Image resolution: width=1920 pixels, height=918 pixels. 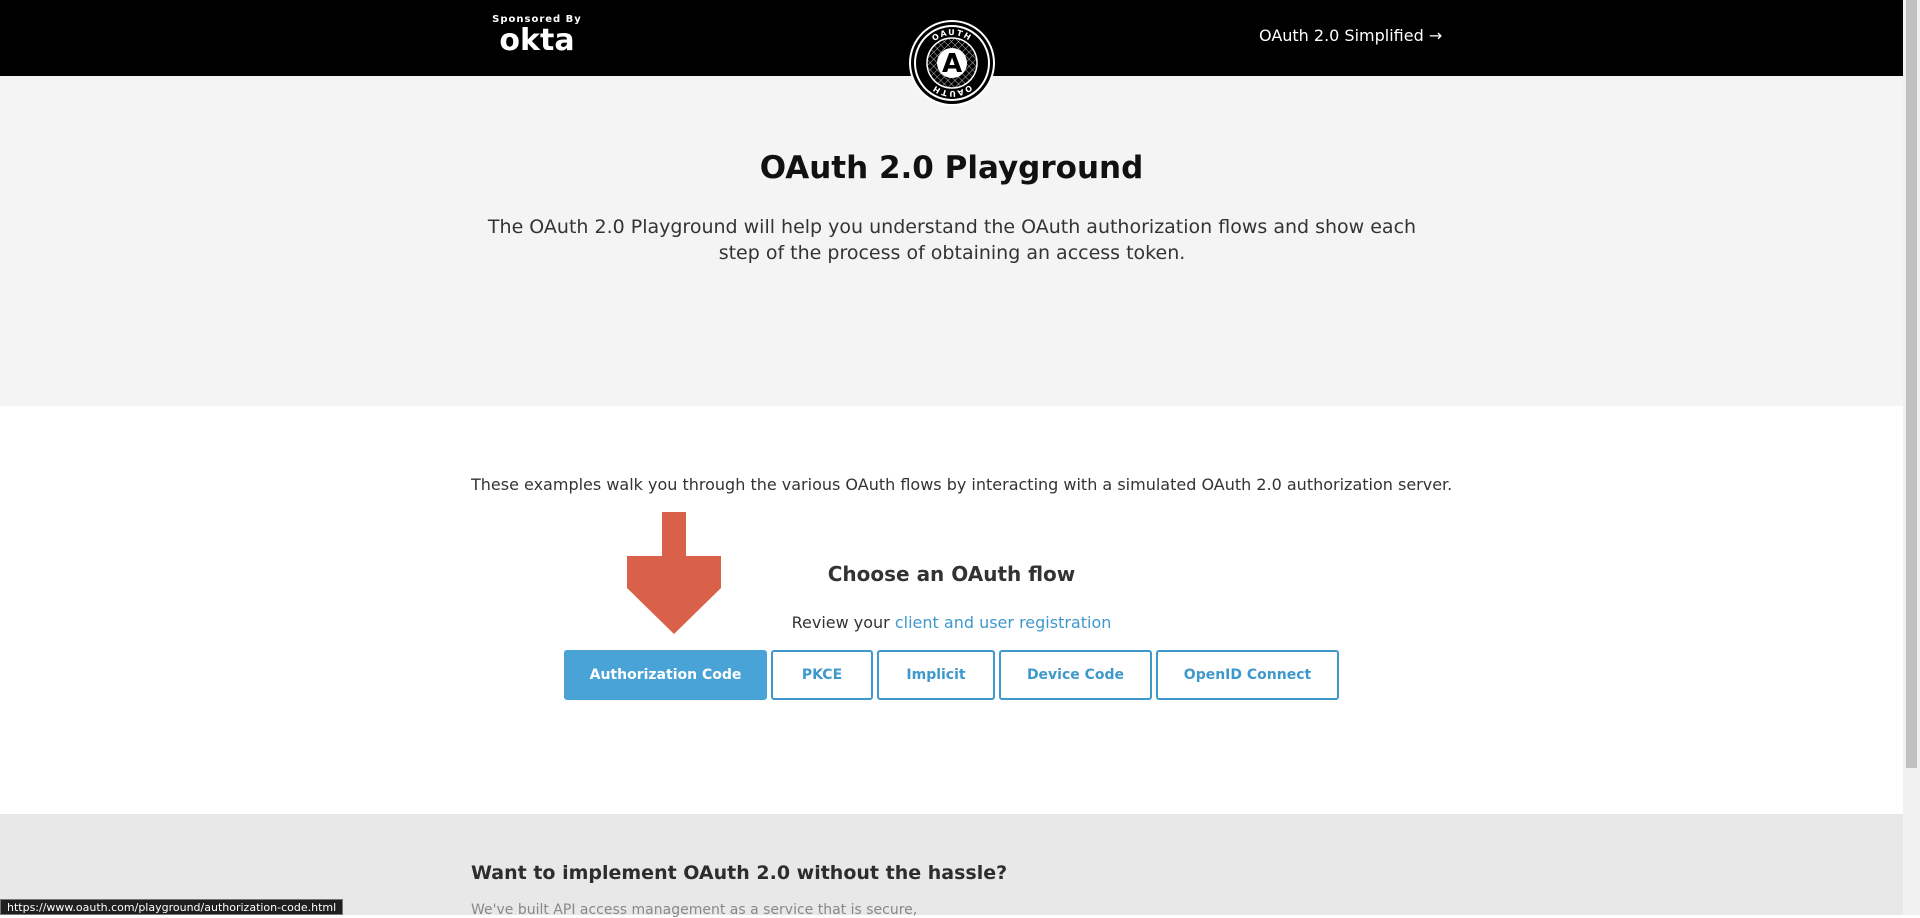 What do you see at coordinates (840, 622) in the screenshot?
I see `review-prefix: Review your` at bounding box center [840, 622].